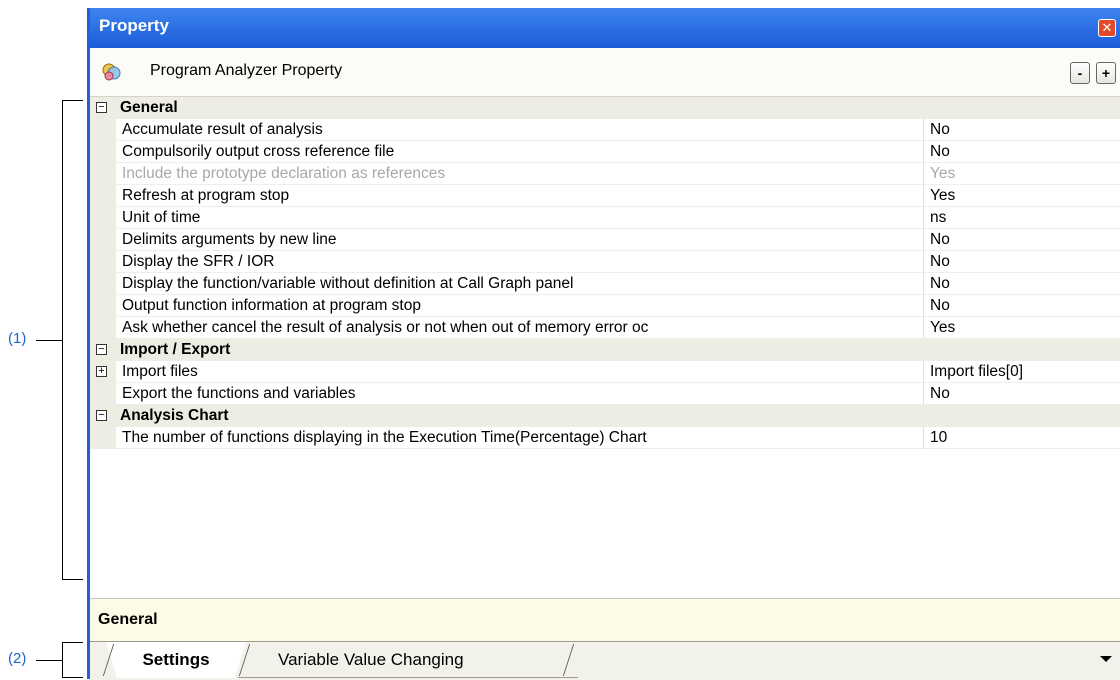 The image size is (1120, 680). Describe the element at coordinates (408, 660) in the screenshot. I see `tab-variable-value-changing: Variable Value Changing` at that location.